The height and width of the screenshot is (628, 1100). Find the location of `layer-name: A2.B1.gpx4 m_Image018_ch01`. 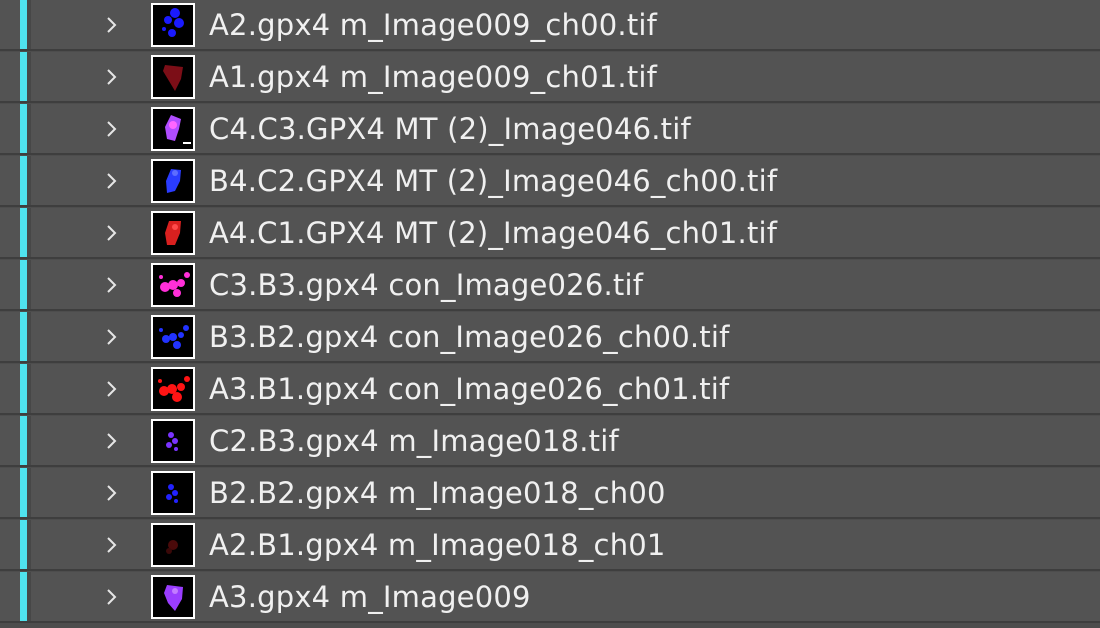

layer-name: A2.B1.gpx4 m_Image018_ch01 is located at coordinates (437, 544).